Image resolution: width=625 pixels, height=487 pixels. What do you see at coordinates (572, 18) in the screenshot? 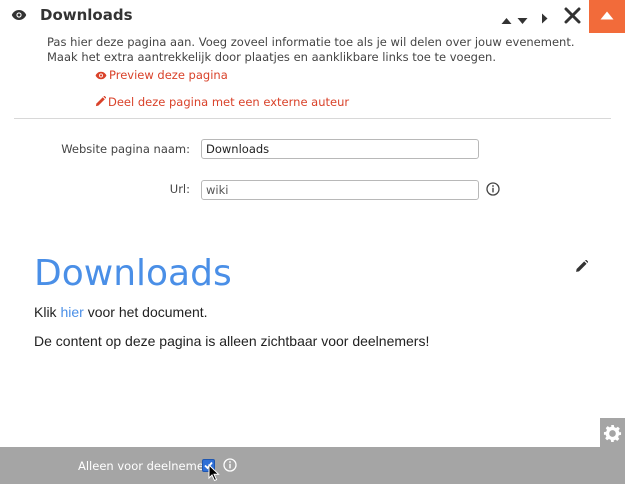
I see `close-icon` at bounding box center [572, 18].